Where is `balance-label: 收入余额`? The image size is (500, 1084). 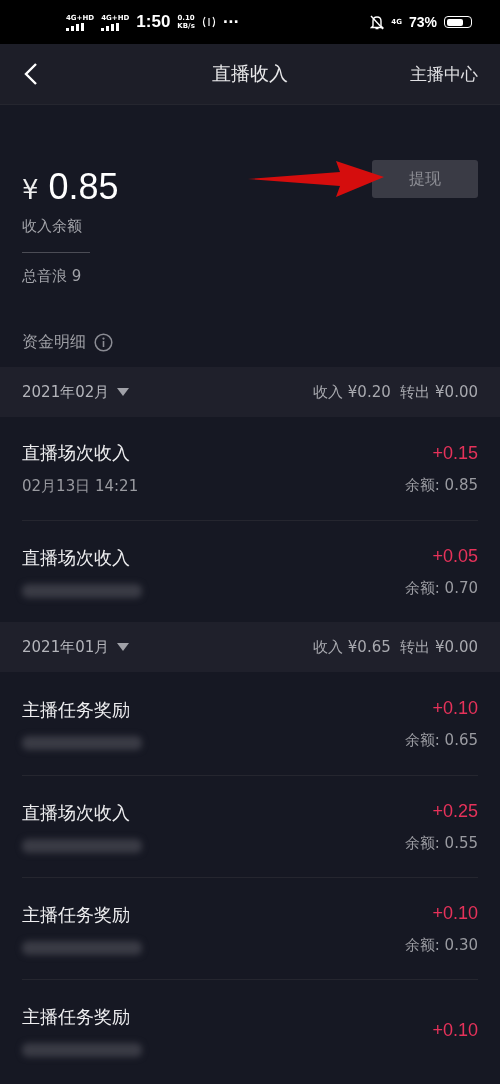 balance-label: 收入余额 is located at coordinates (52, 226).